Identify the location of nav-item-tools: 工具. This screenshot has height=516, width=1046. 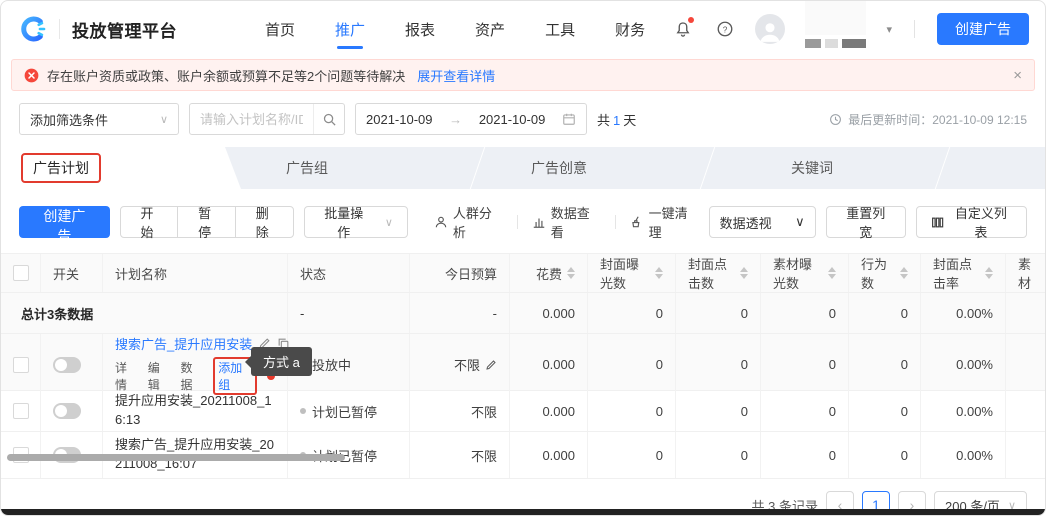
(560, 29).